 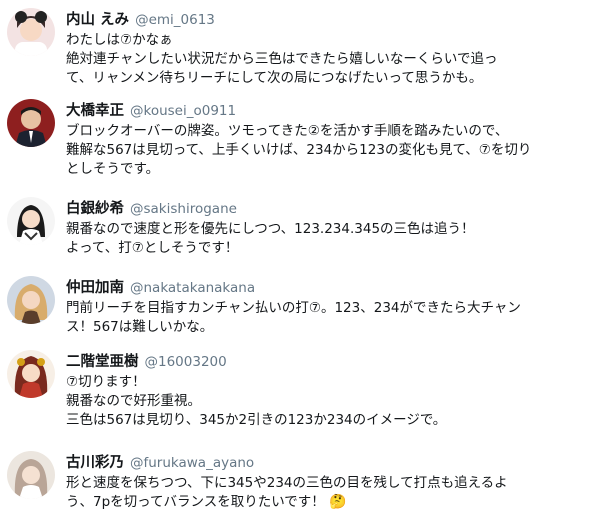 I want to click on user-handle: @furukawa_ayano, so click(x=192, y=463).